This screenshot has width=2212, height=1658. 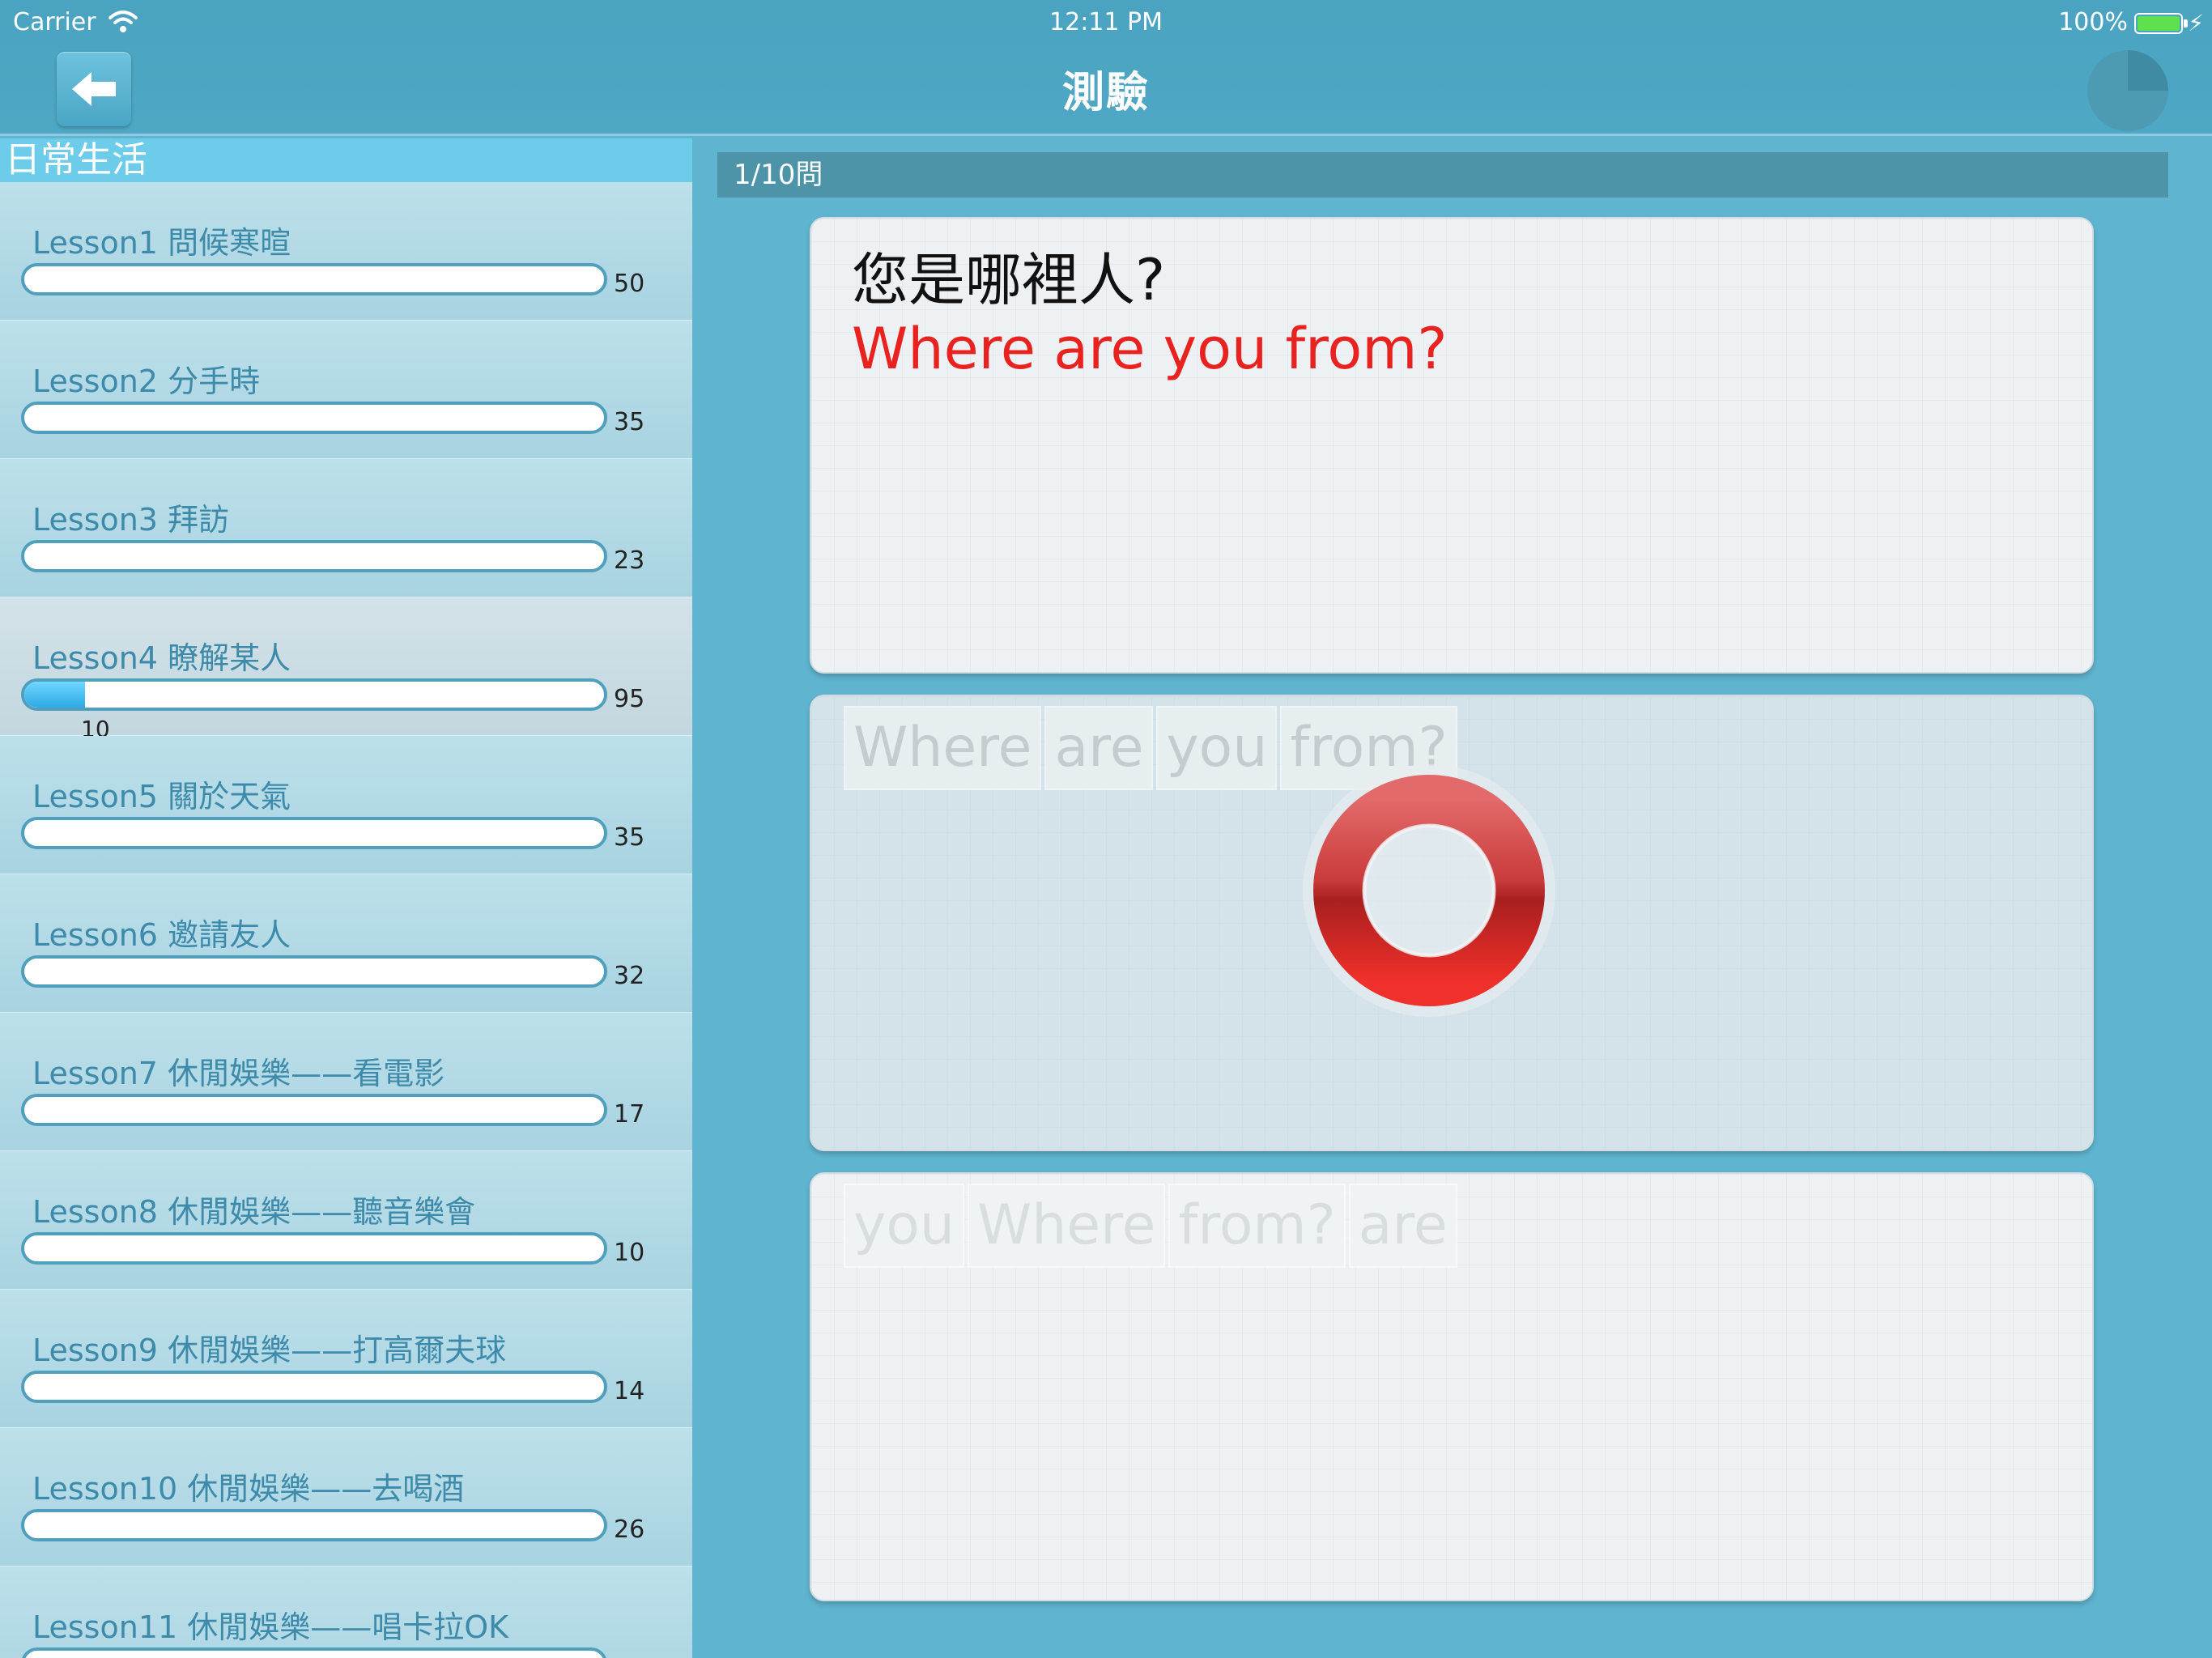 What do you see at coordinates (1429, 890) in the screenshot?
I see `correct-circle-icon` at bounding box center [1429, 890].